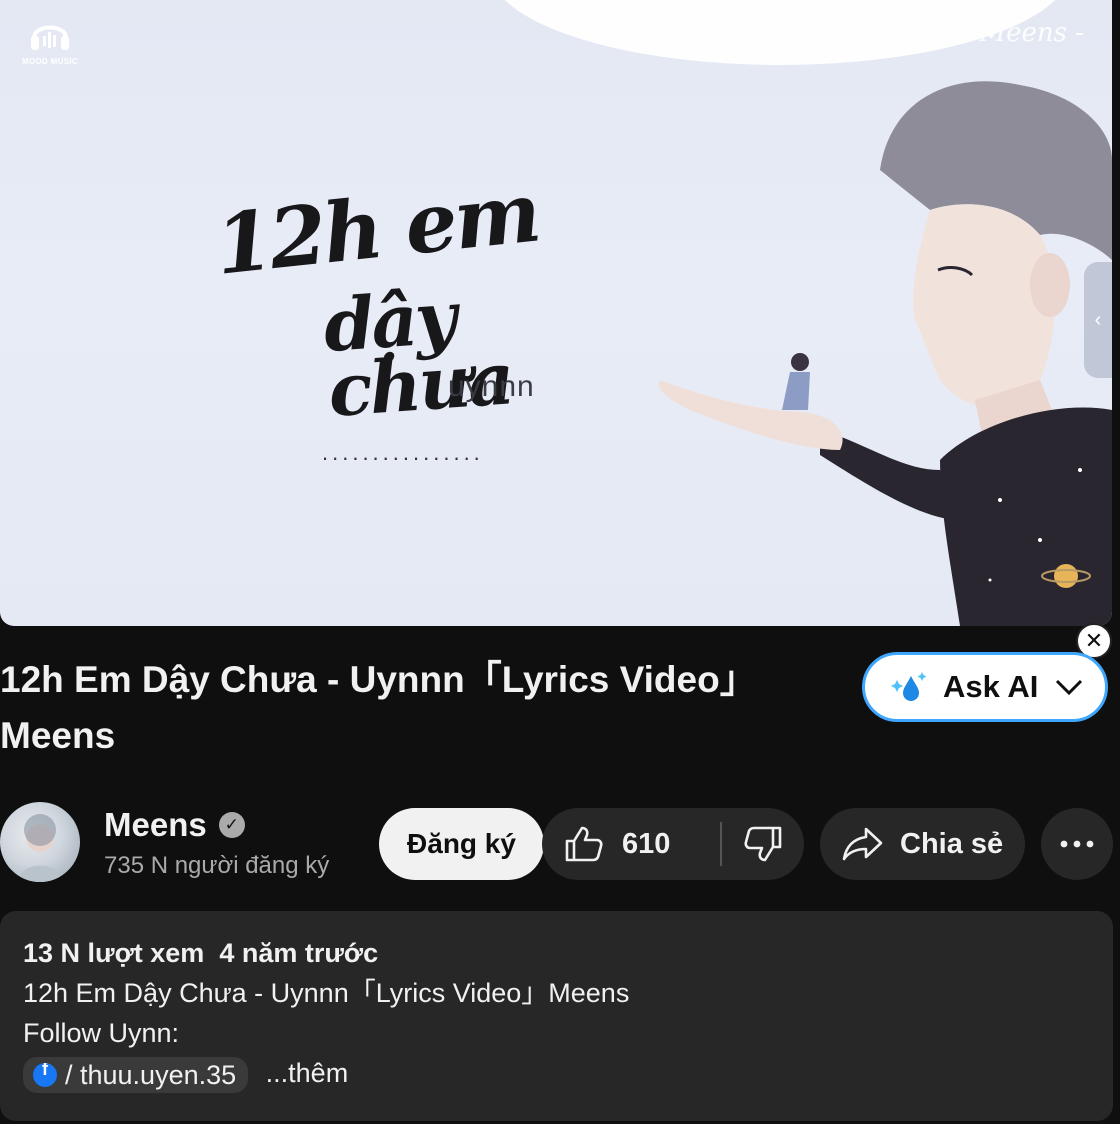 The width and height of the screenshot is (1120, 1124). Describe the element at coordinates (584, 844) in the screenshot. I see `thumbs-up-icon` at that location.